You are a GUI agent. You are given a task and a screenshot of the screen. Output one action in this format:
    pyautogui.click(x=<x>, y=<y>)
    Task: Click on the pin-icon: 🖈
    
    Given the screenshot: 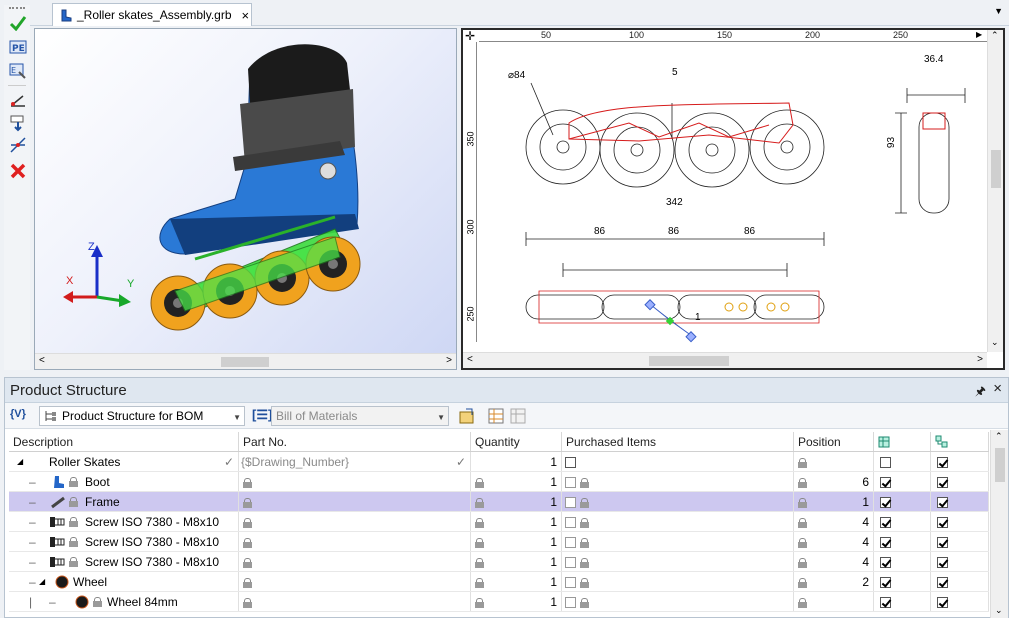 What is the action you would take?
    pyautogui.click(x=980, y=392)
    